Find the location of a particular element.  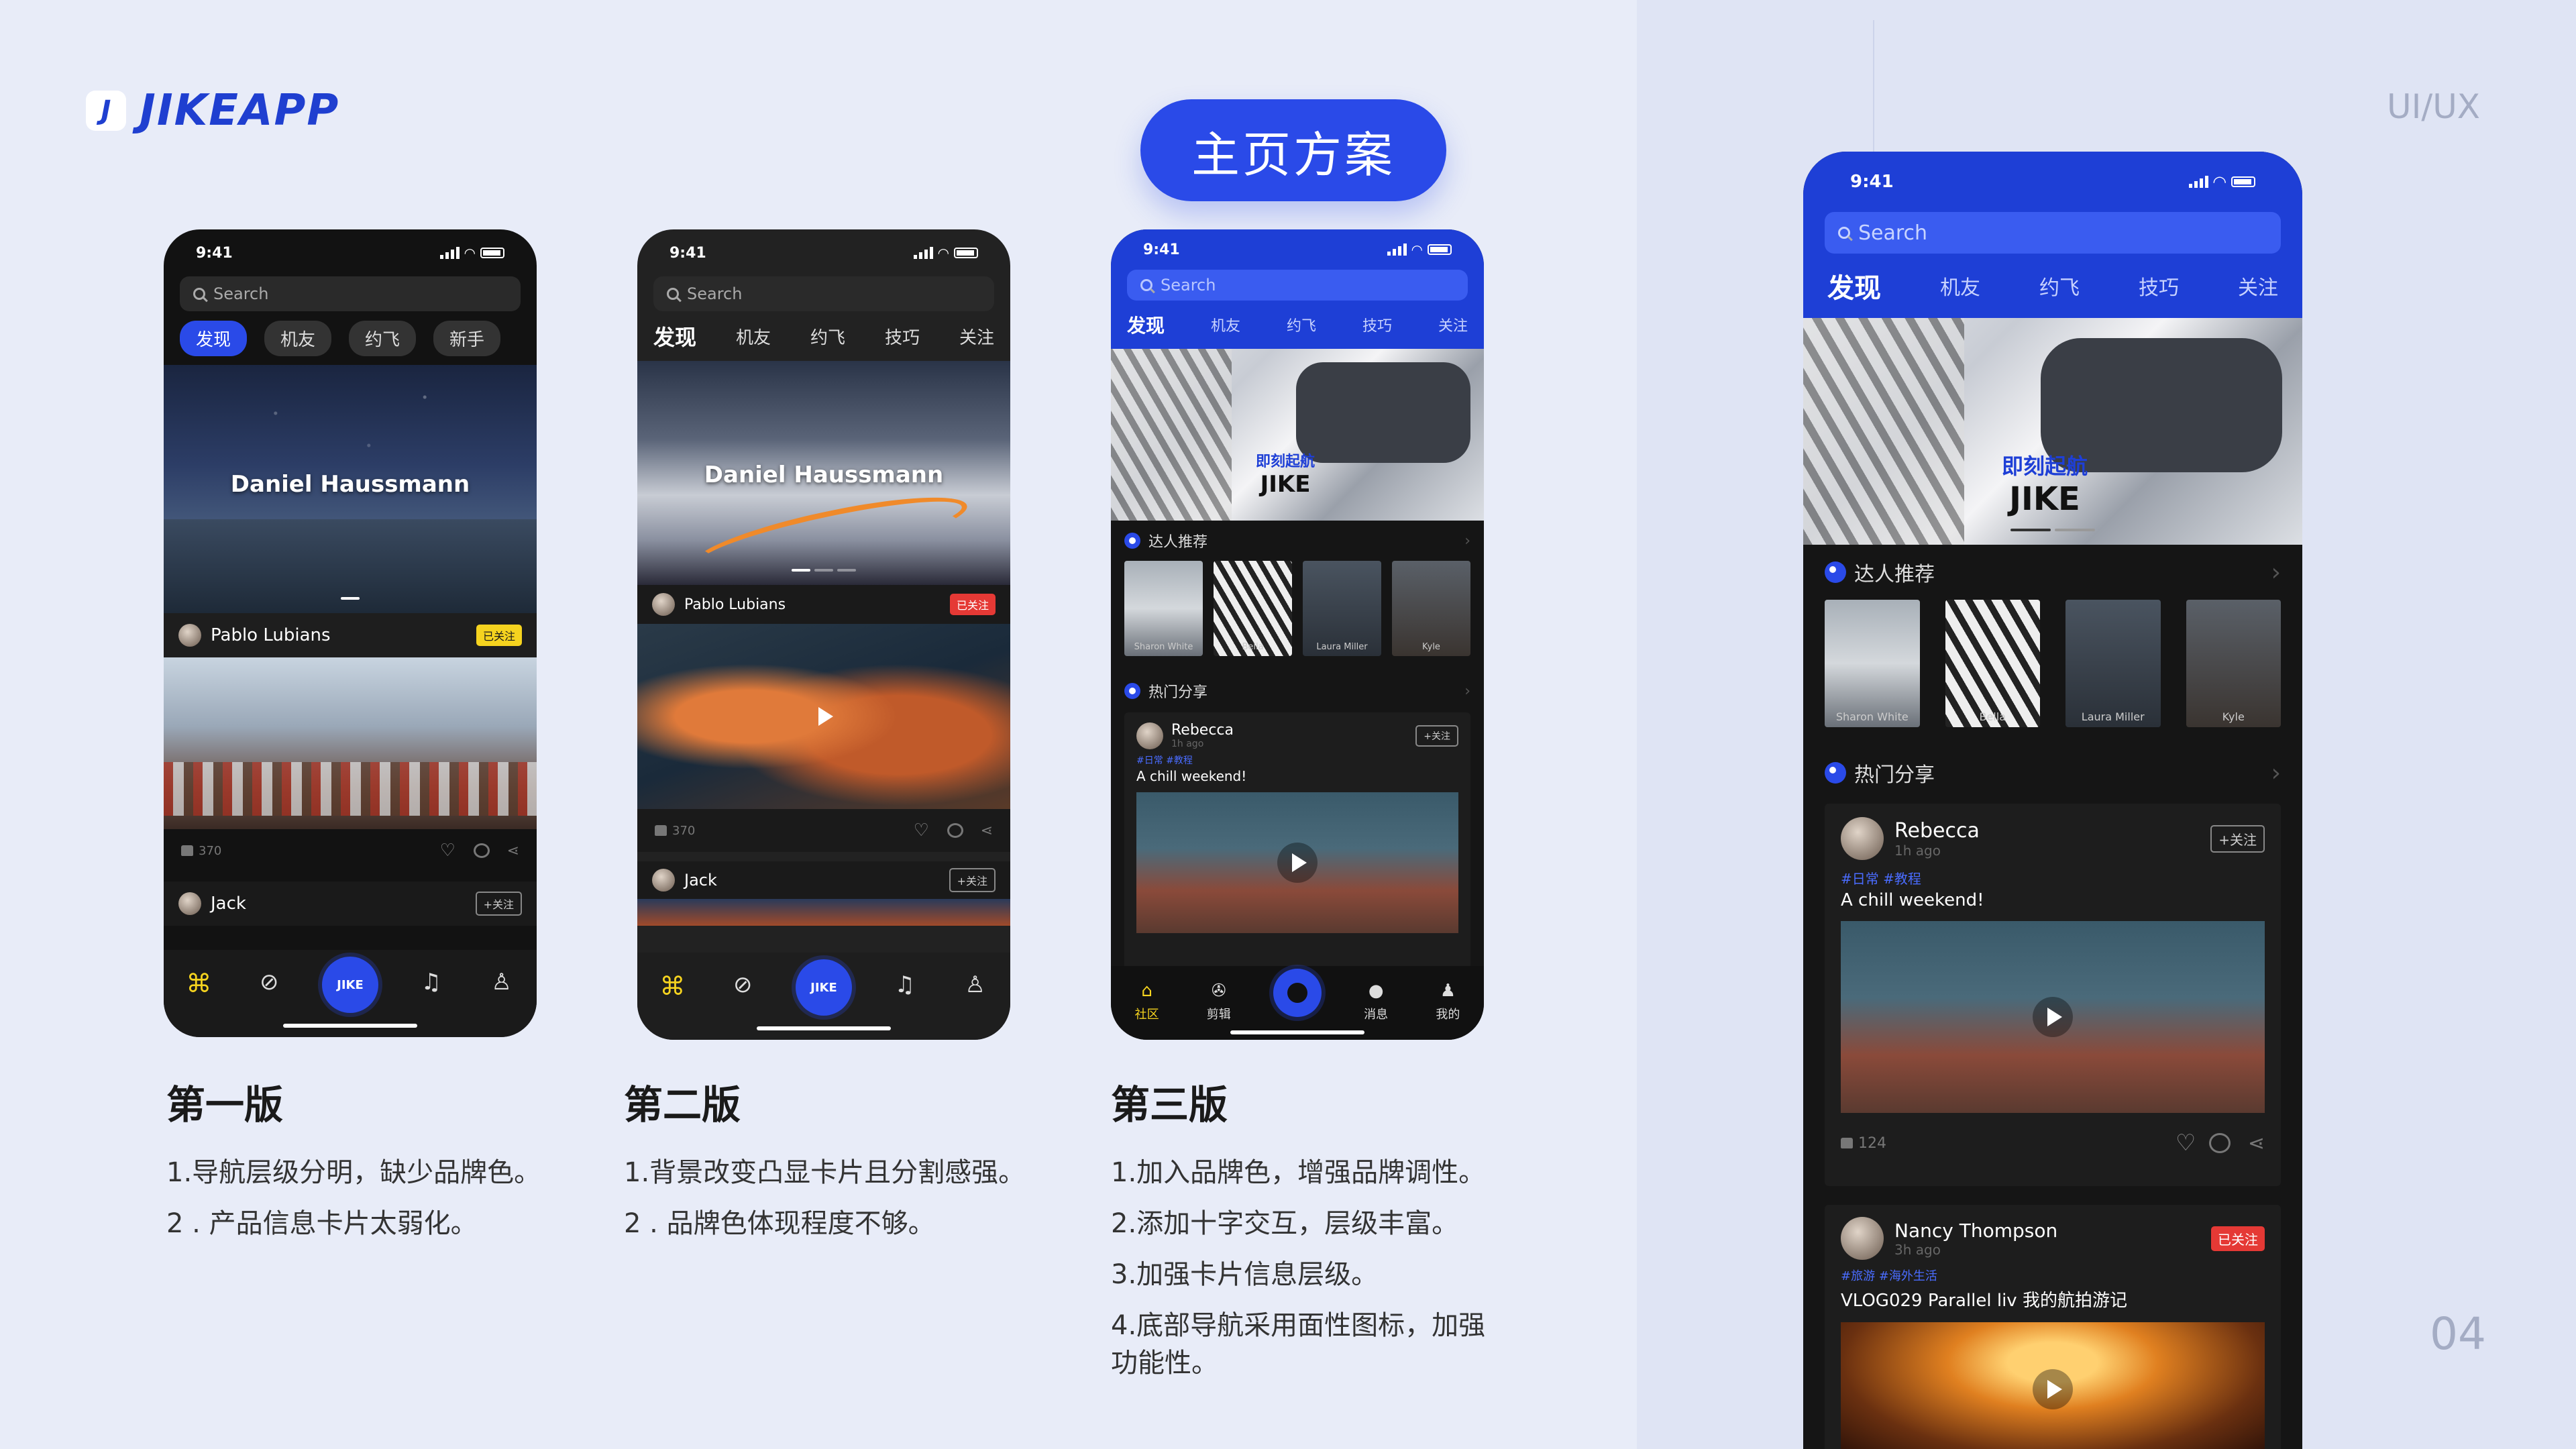

tab-beginner: 新手 is located at coordinates (467, 338).